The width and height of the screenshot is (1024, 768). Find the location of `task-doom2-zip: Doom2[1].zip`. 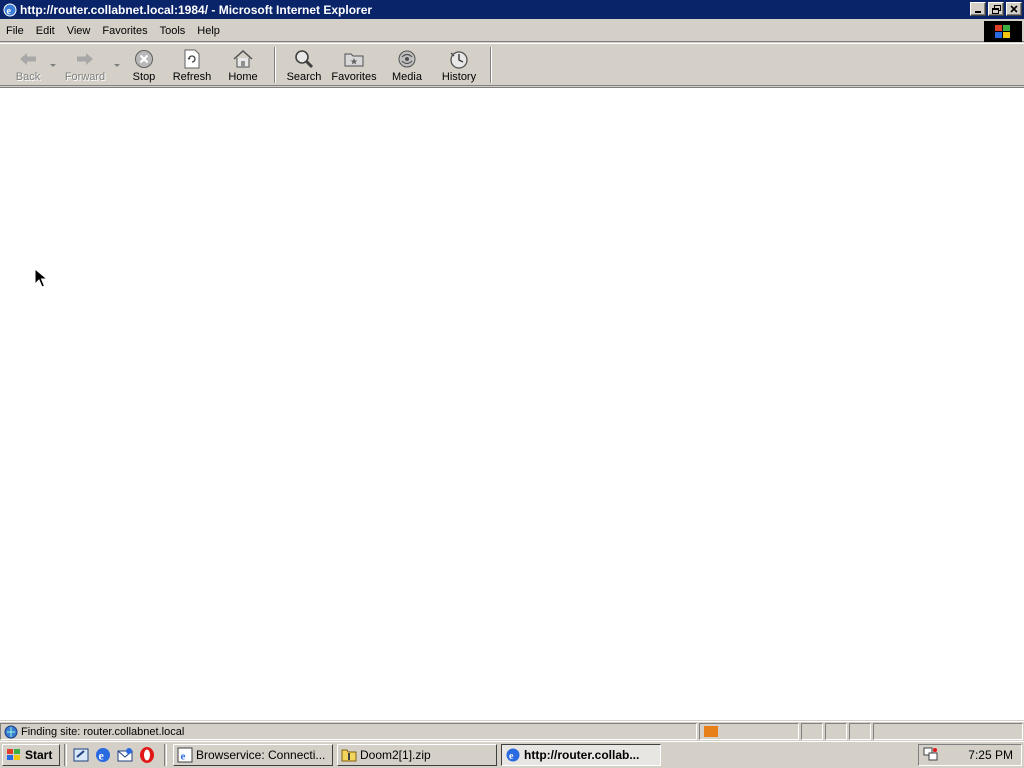

task-doom2-zip: Doom2[1].zip is located at coordinates (417, 755).